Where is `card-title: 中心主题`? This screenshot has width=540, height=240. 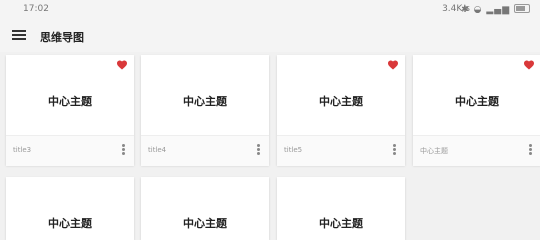 card-title: 中心主题 is located at coordinates (434, 151).